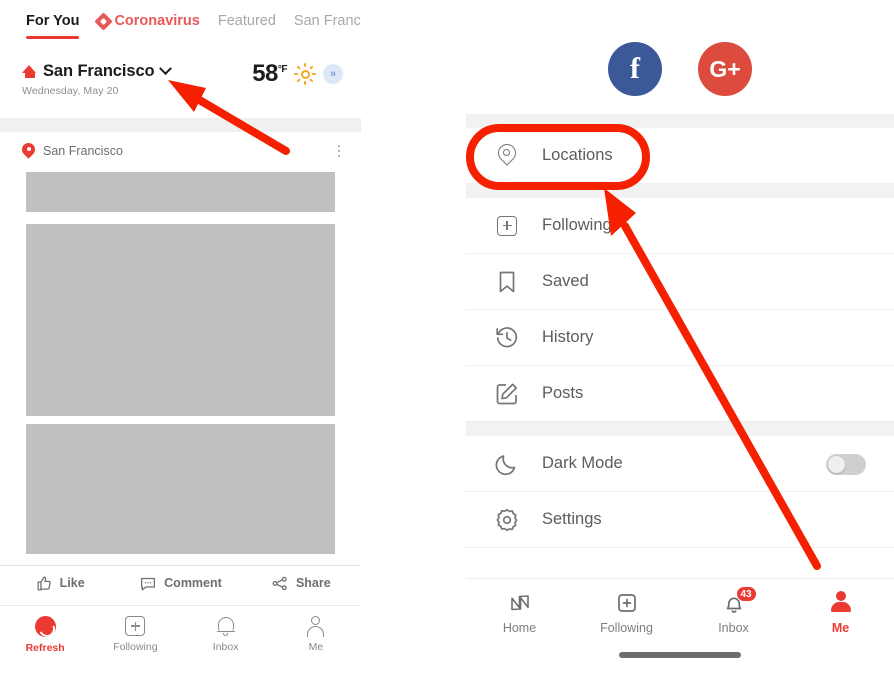 This screenshot has height=676, width=894. I want to click on sun-icon, so click(305, 74).